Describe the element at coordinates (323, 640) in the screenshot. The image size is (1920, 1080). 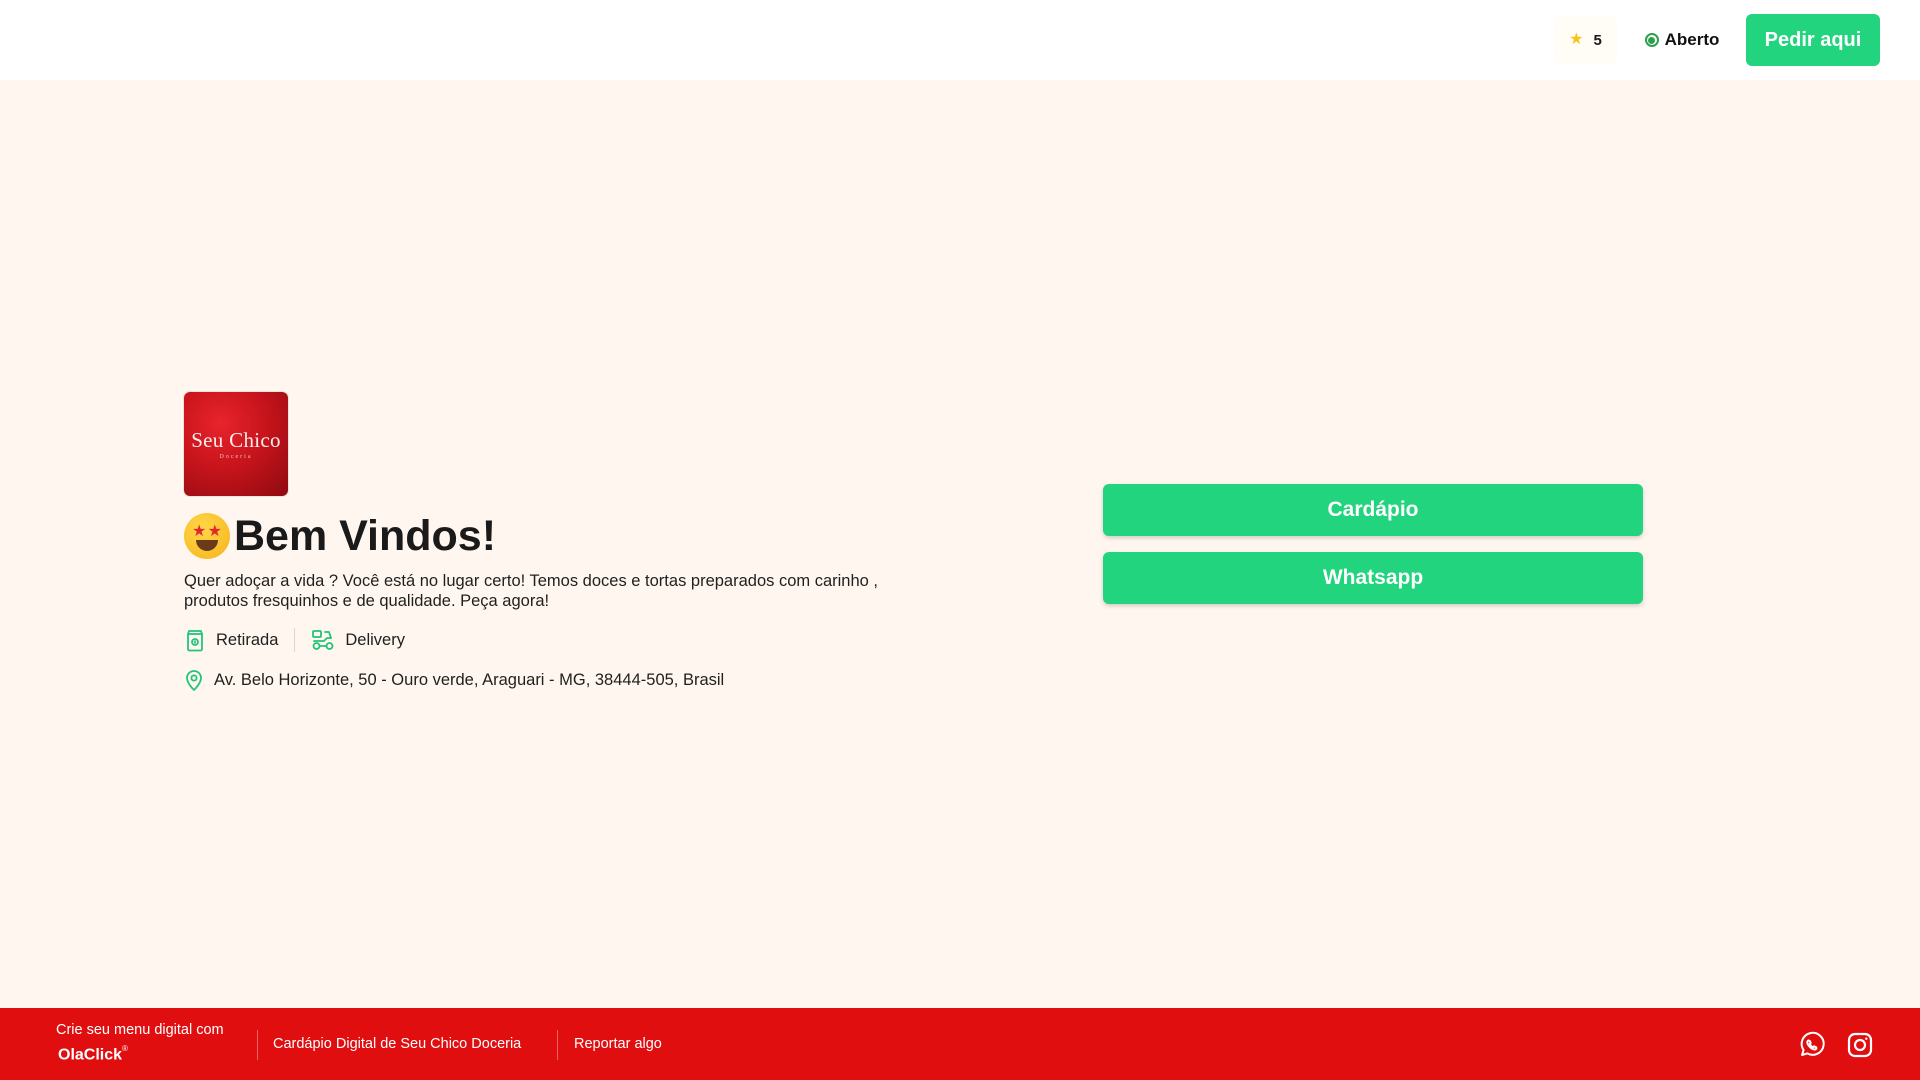
I see `delivery-scooter-icon` at that location.